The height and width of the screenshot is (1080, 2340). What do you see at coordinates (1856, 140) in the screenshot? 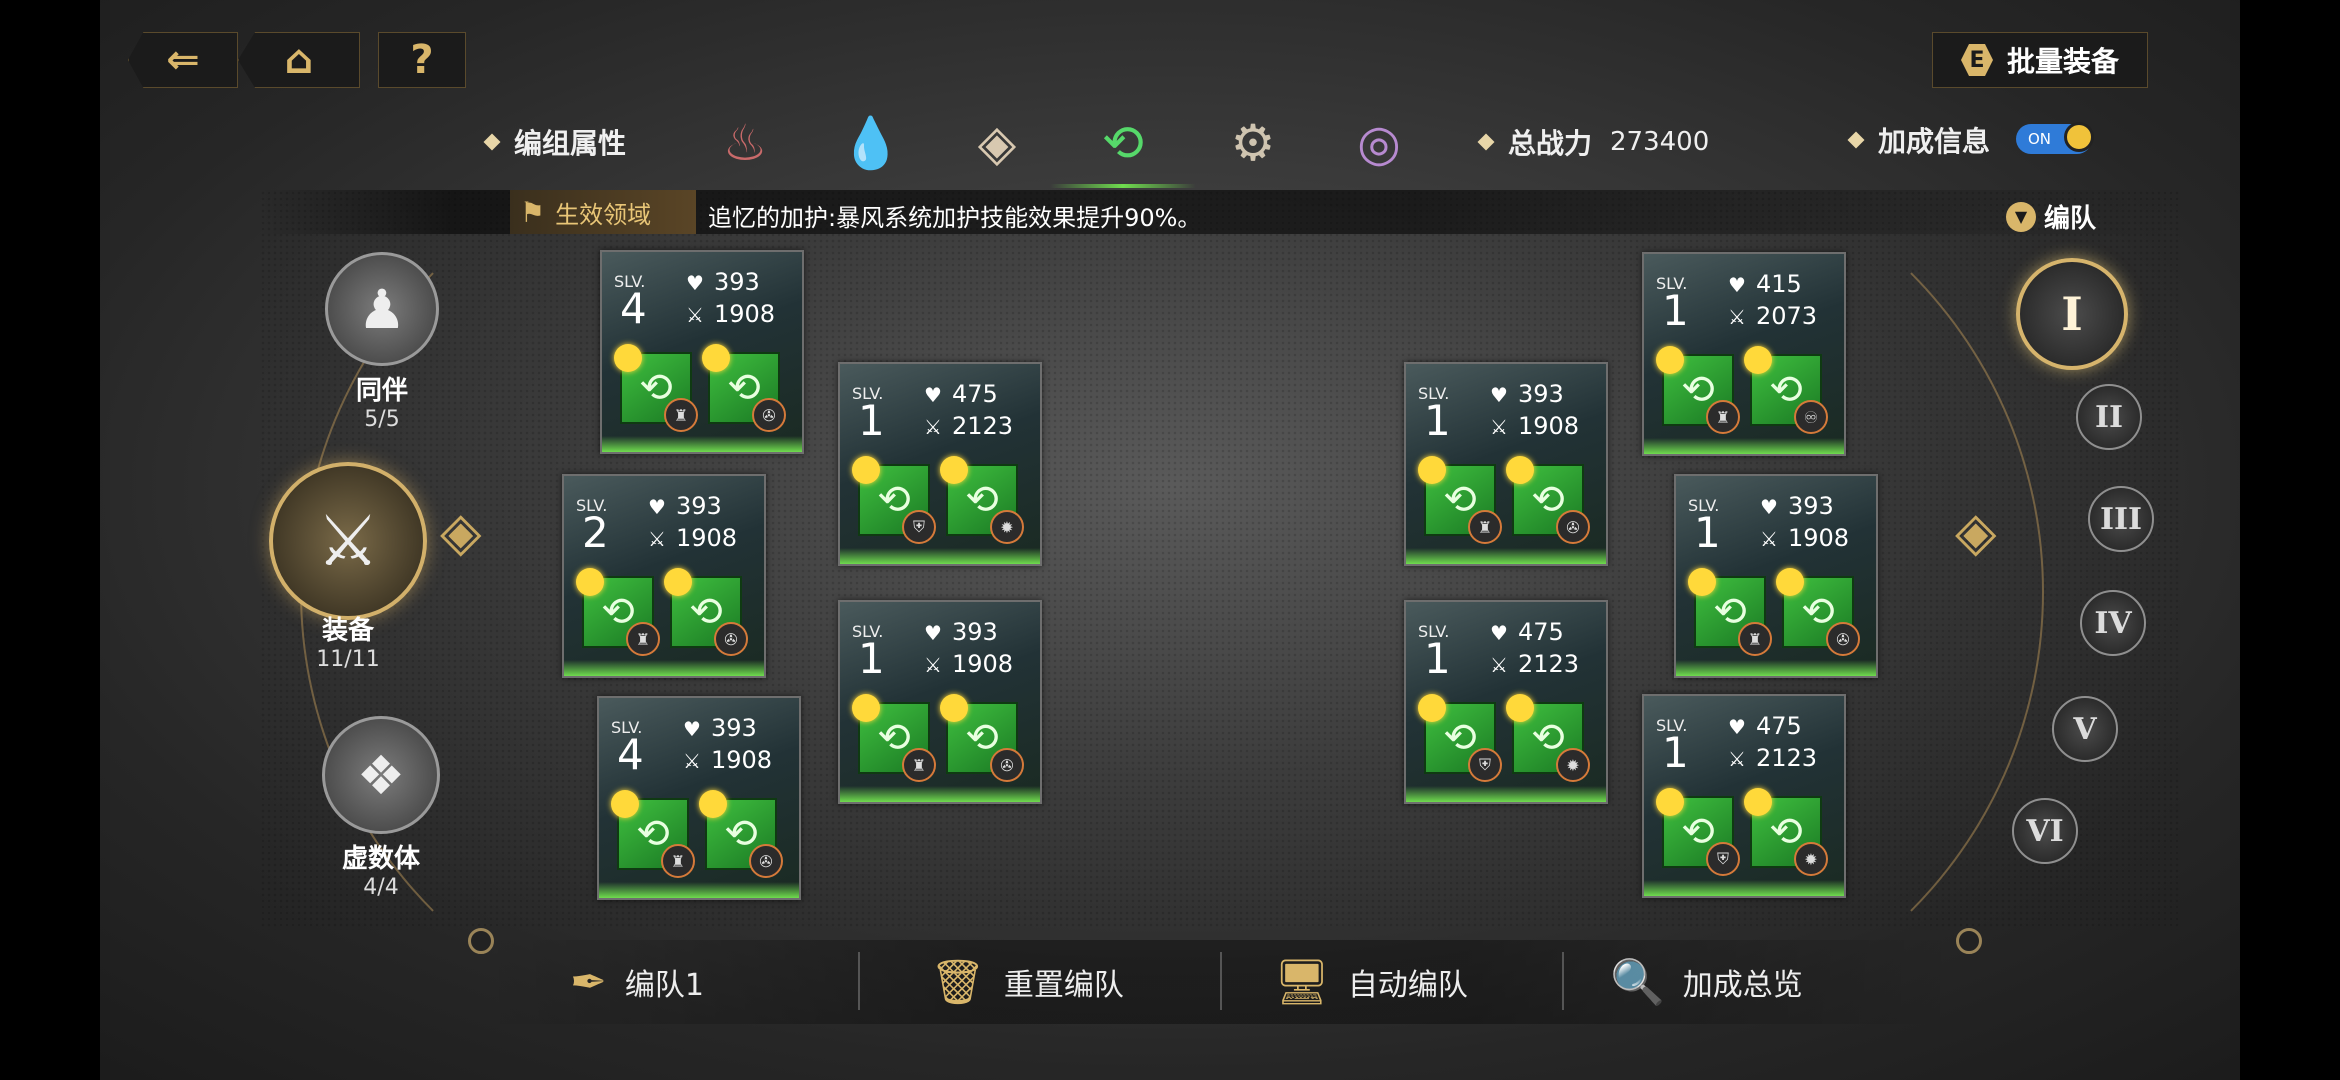
I see `diamond-icon` at bounding box center [1856, 140].